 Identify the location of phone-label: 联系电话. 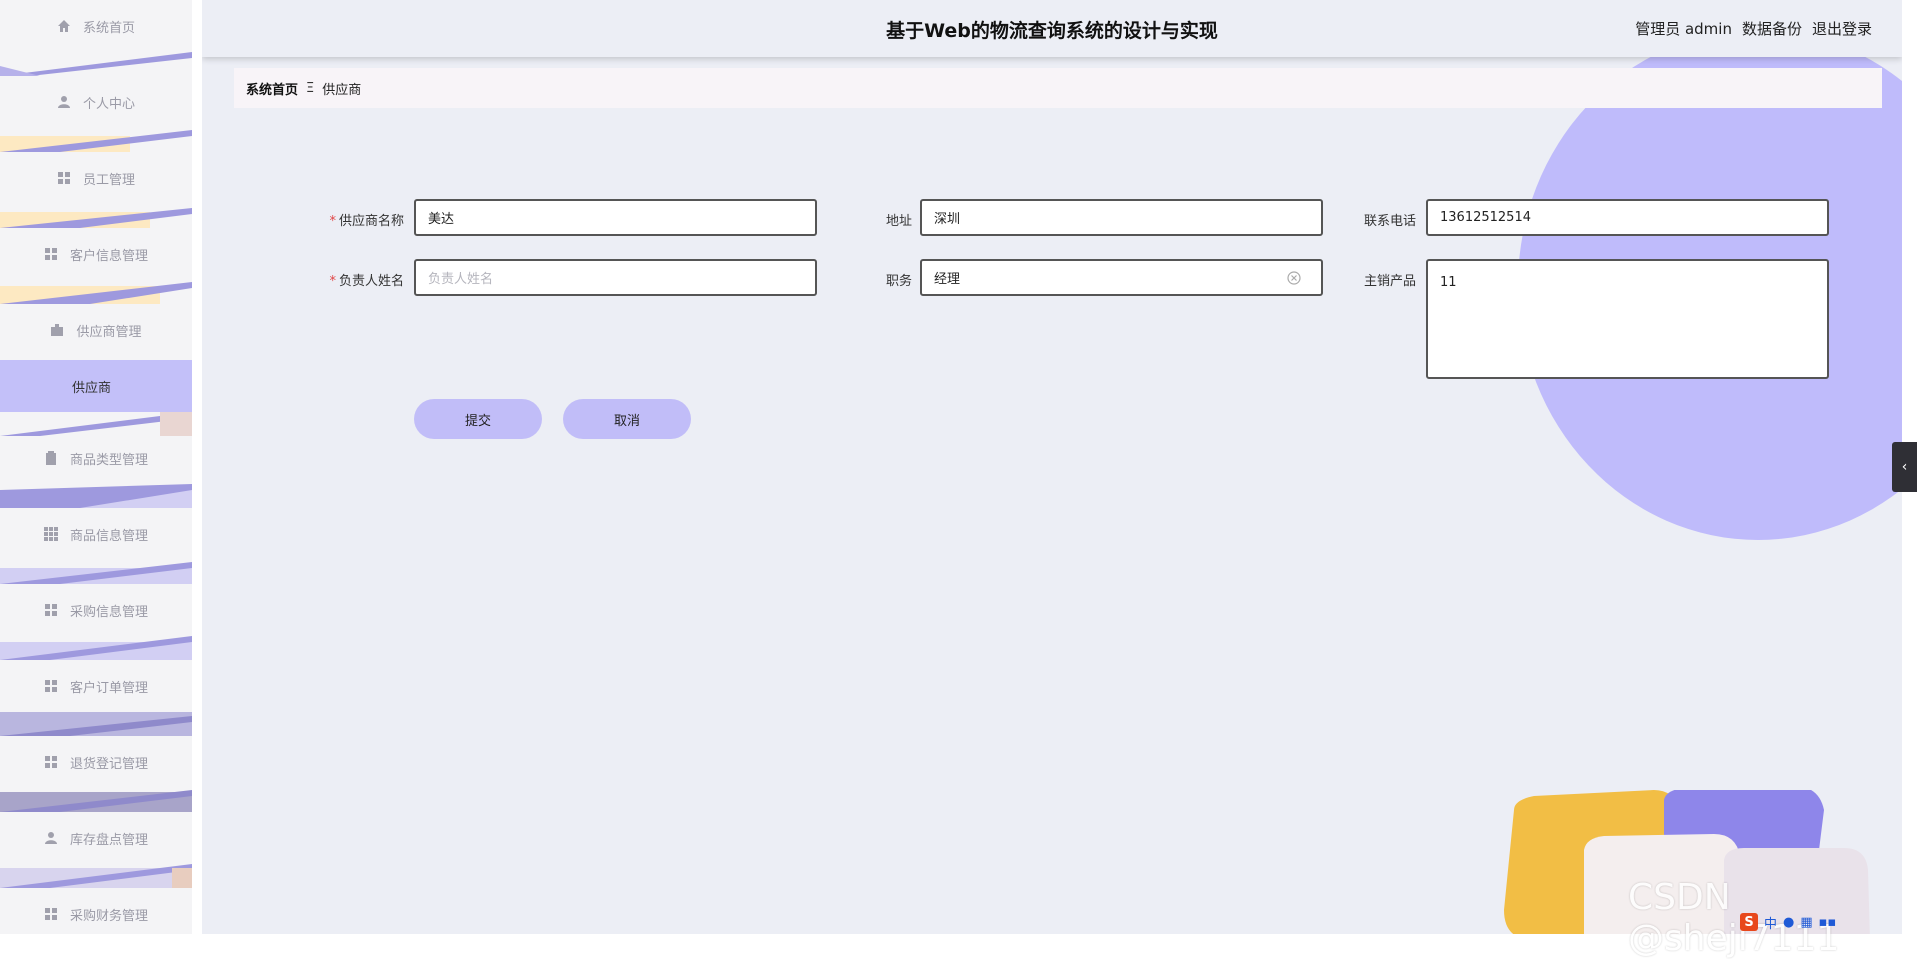
(1389, 221).